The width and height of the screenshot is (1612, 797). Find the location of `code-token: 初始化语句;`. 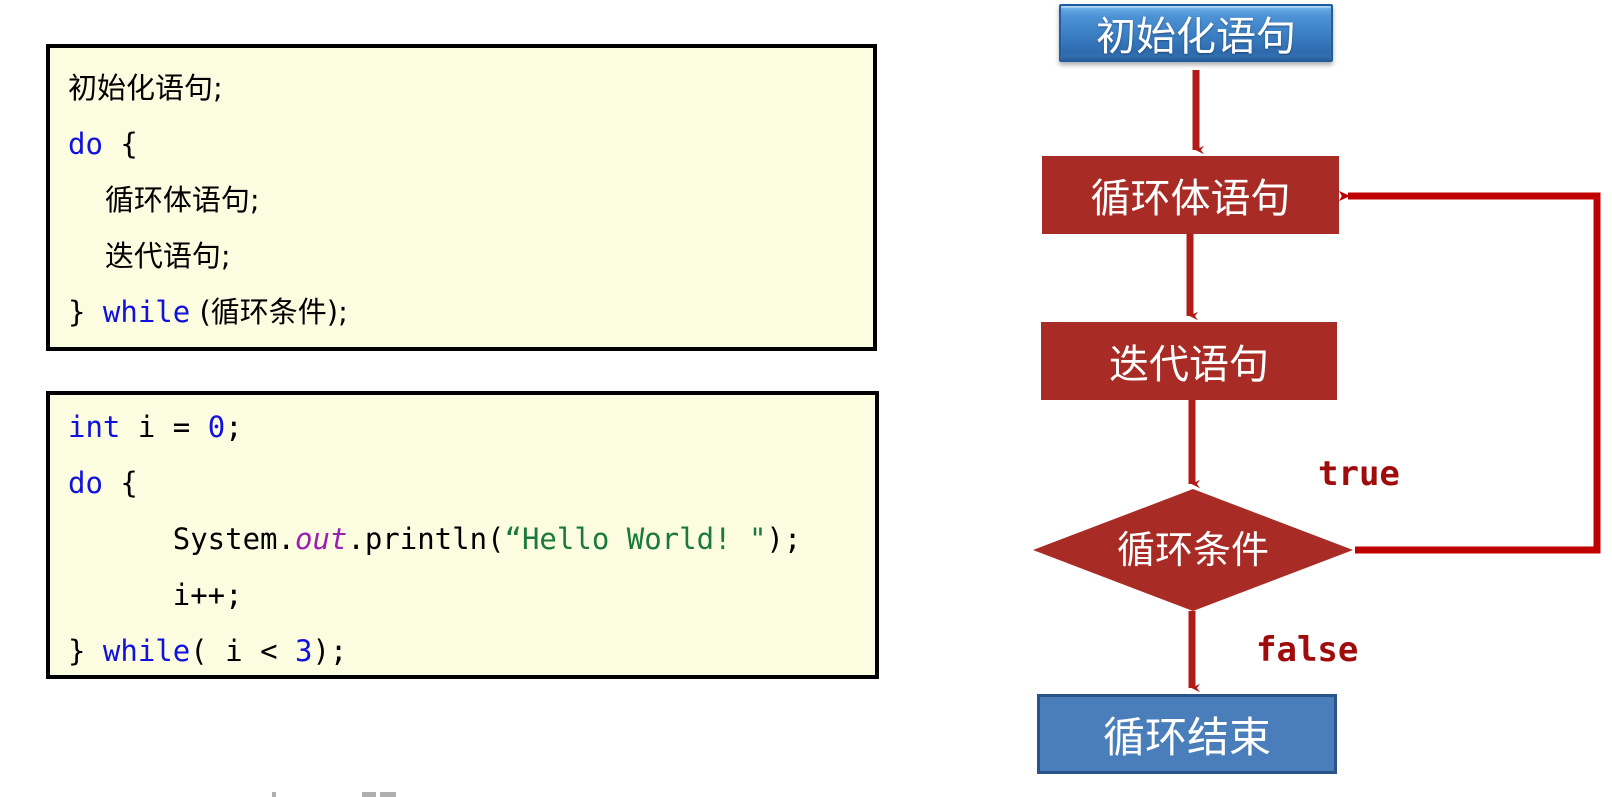

code-token: 初始化语句; is located at coordinates (145, 88).